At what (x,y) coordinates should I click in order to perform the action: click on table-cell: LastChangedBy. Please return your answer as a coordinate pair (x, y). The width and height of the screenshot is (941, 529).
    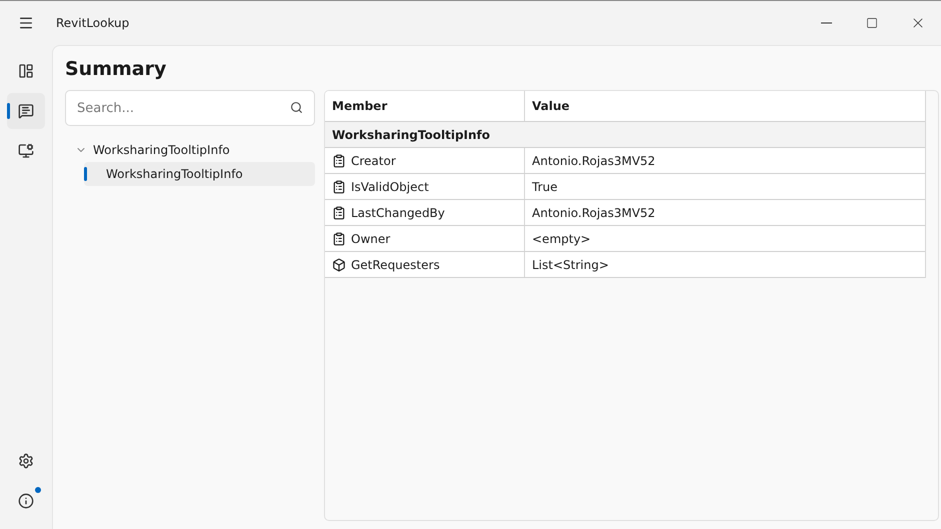
    Looking at the image, I should click on (425, 212).